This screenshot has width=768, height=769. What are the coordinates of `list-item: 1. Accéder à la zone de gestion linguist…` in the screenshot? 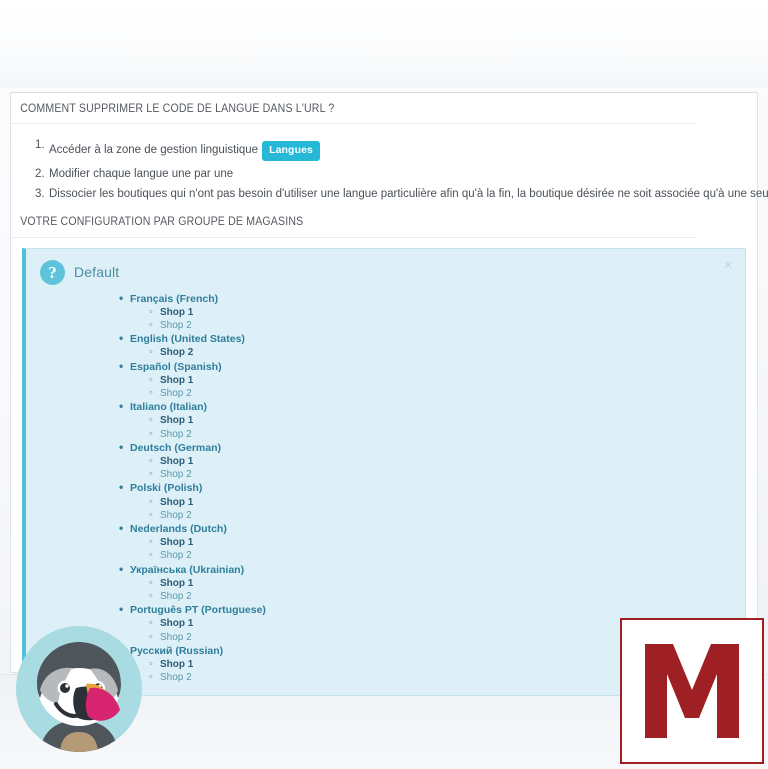 It's located at (384, 154).